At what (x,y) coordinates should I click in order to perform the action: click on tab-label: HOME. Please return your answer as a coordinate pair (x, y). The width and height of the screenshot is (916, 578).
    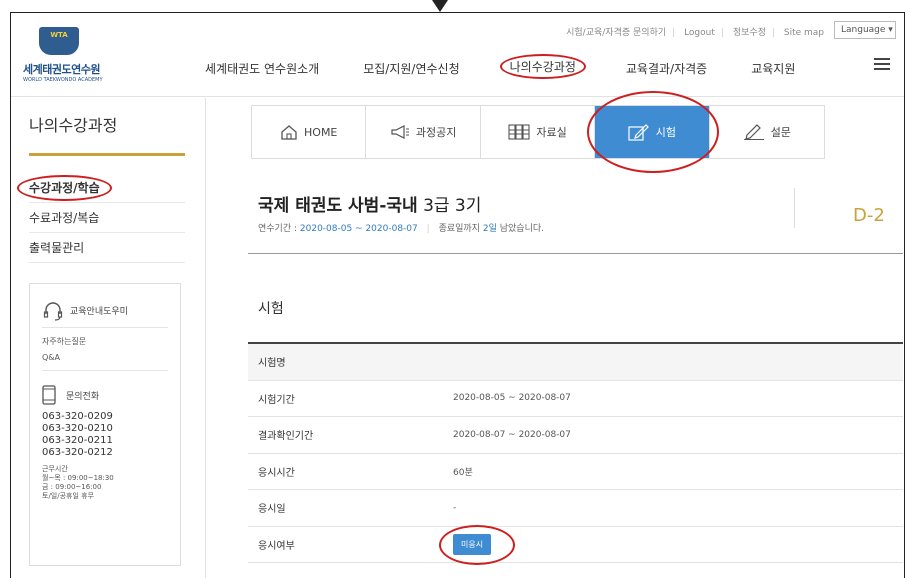
    Looking at the image, I should click on (321, 132).